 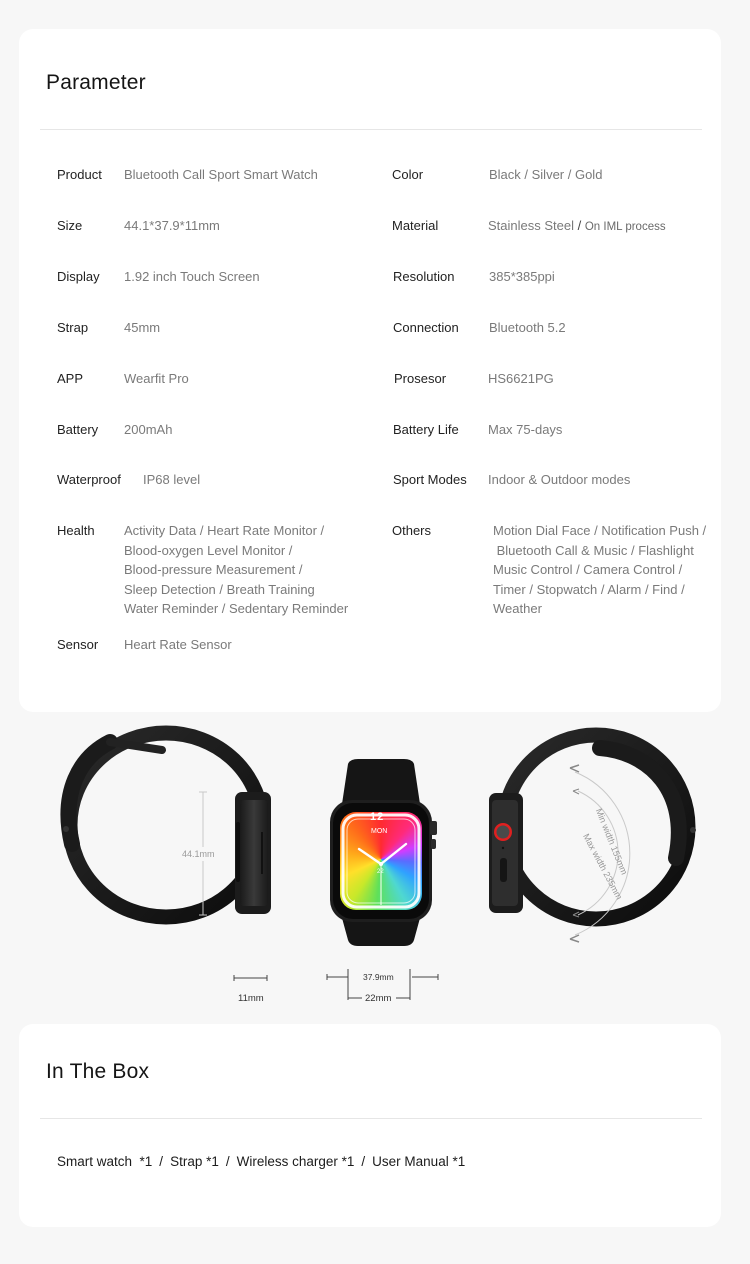 What do you see at coordinates (172, 225) in the screenshot?
I see `param-value: 44.1*37.9*11mm` at bounding box center [172, 225].